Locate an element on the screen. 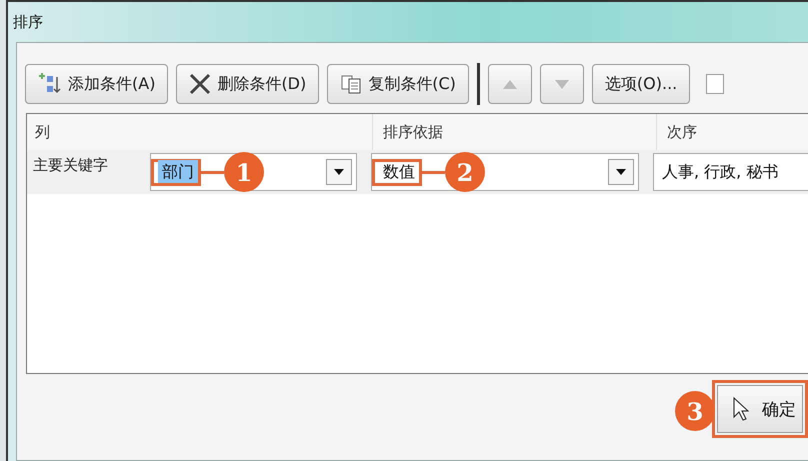 The height and width of the screenshot is (461, 808). copy-icon is located at coordinates (351, 84).